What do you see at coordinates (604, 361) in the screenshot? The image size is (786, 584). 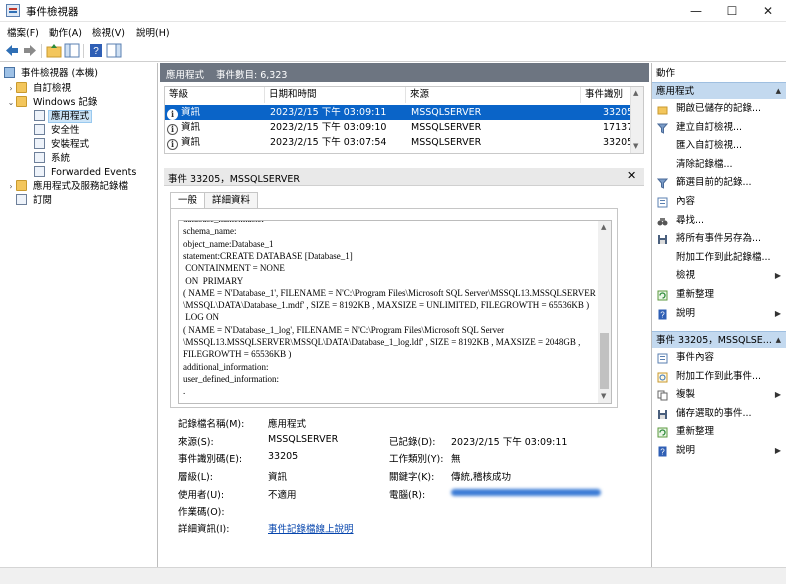 I see `scroll-thumb` at bounding box center [604, 361].